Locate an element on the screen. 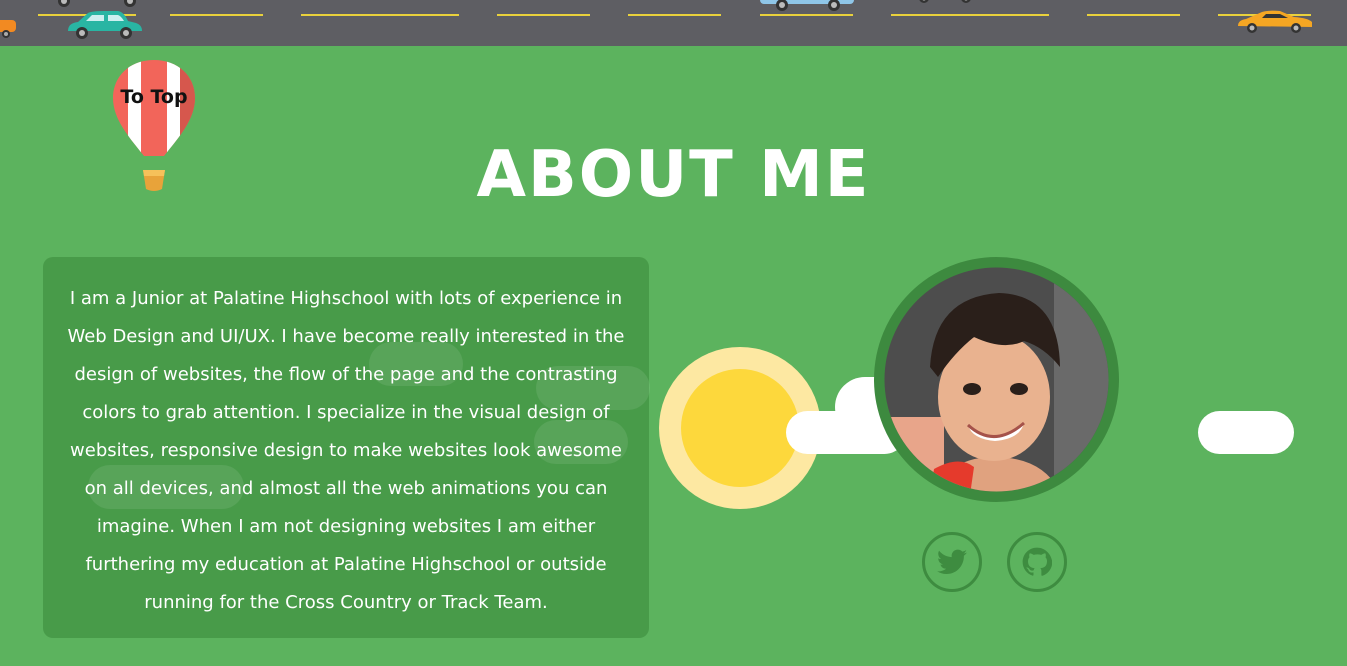 The width and height of the screenshot is (1347, 666). road-banner is located at coordinates (673, 23).